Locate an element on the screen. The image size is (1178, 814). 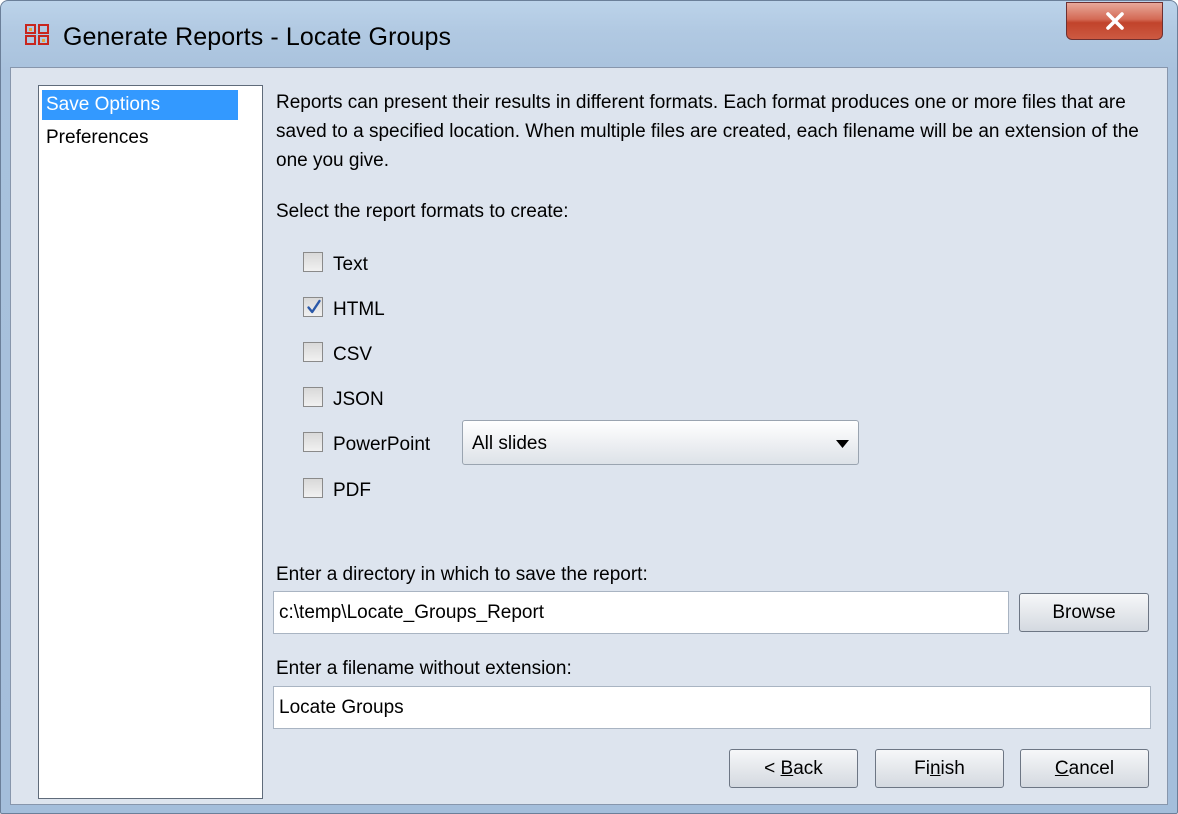
html-checkbox is located at coordinates (313, 307).